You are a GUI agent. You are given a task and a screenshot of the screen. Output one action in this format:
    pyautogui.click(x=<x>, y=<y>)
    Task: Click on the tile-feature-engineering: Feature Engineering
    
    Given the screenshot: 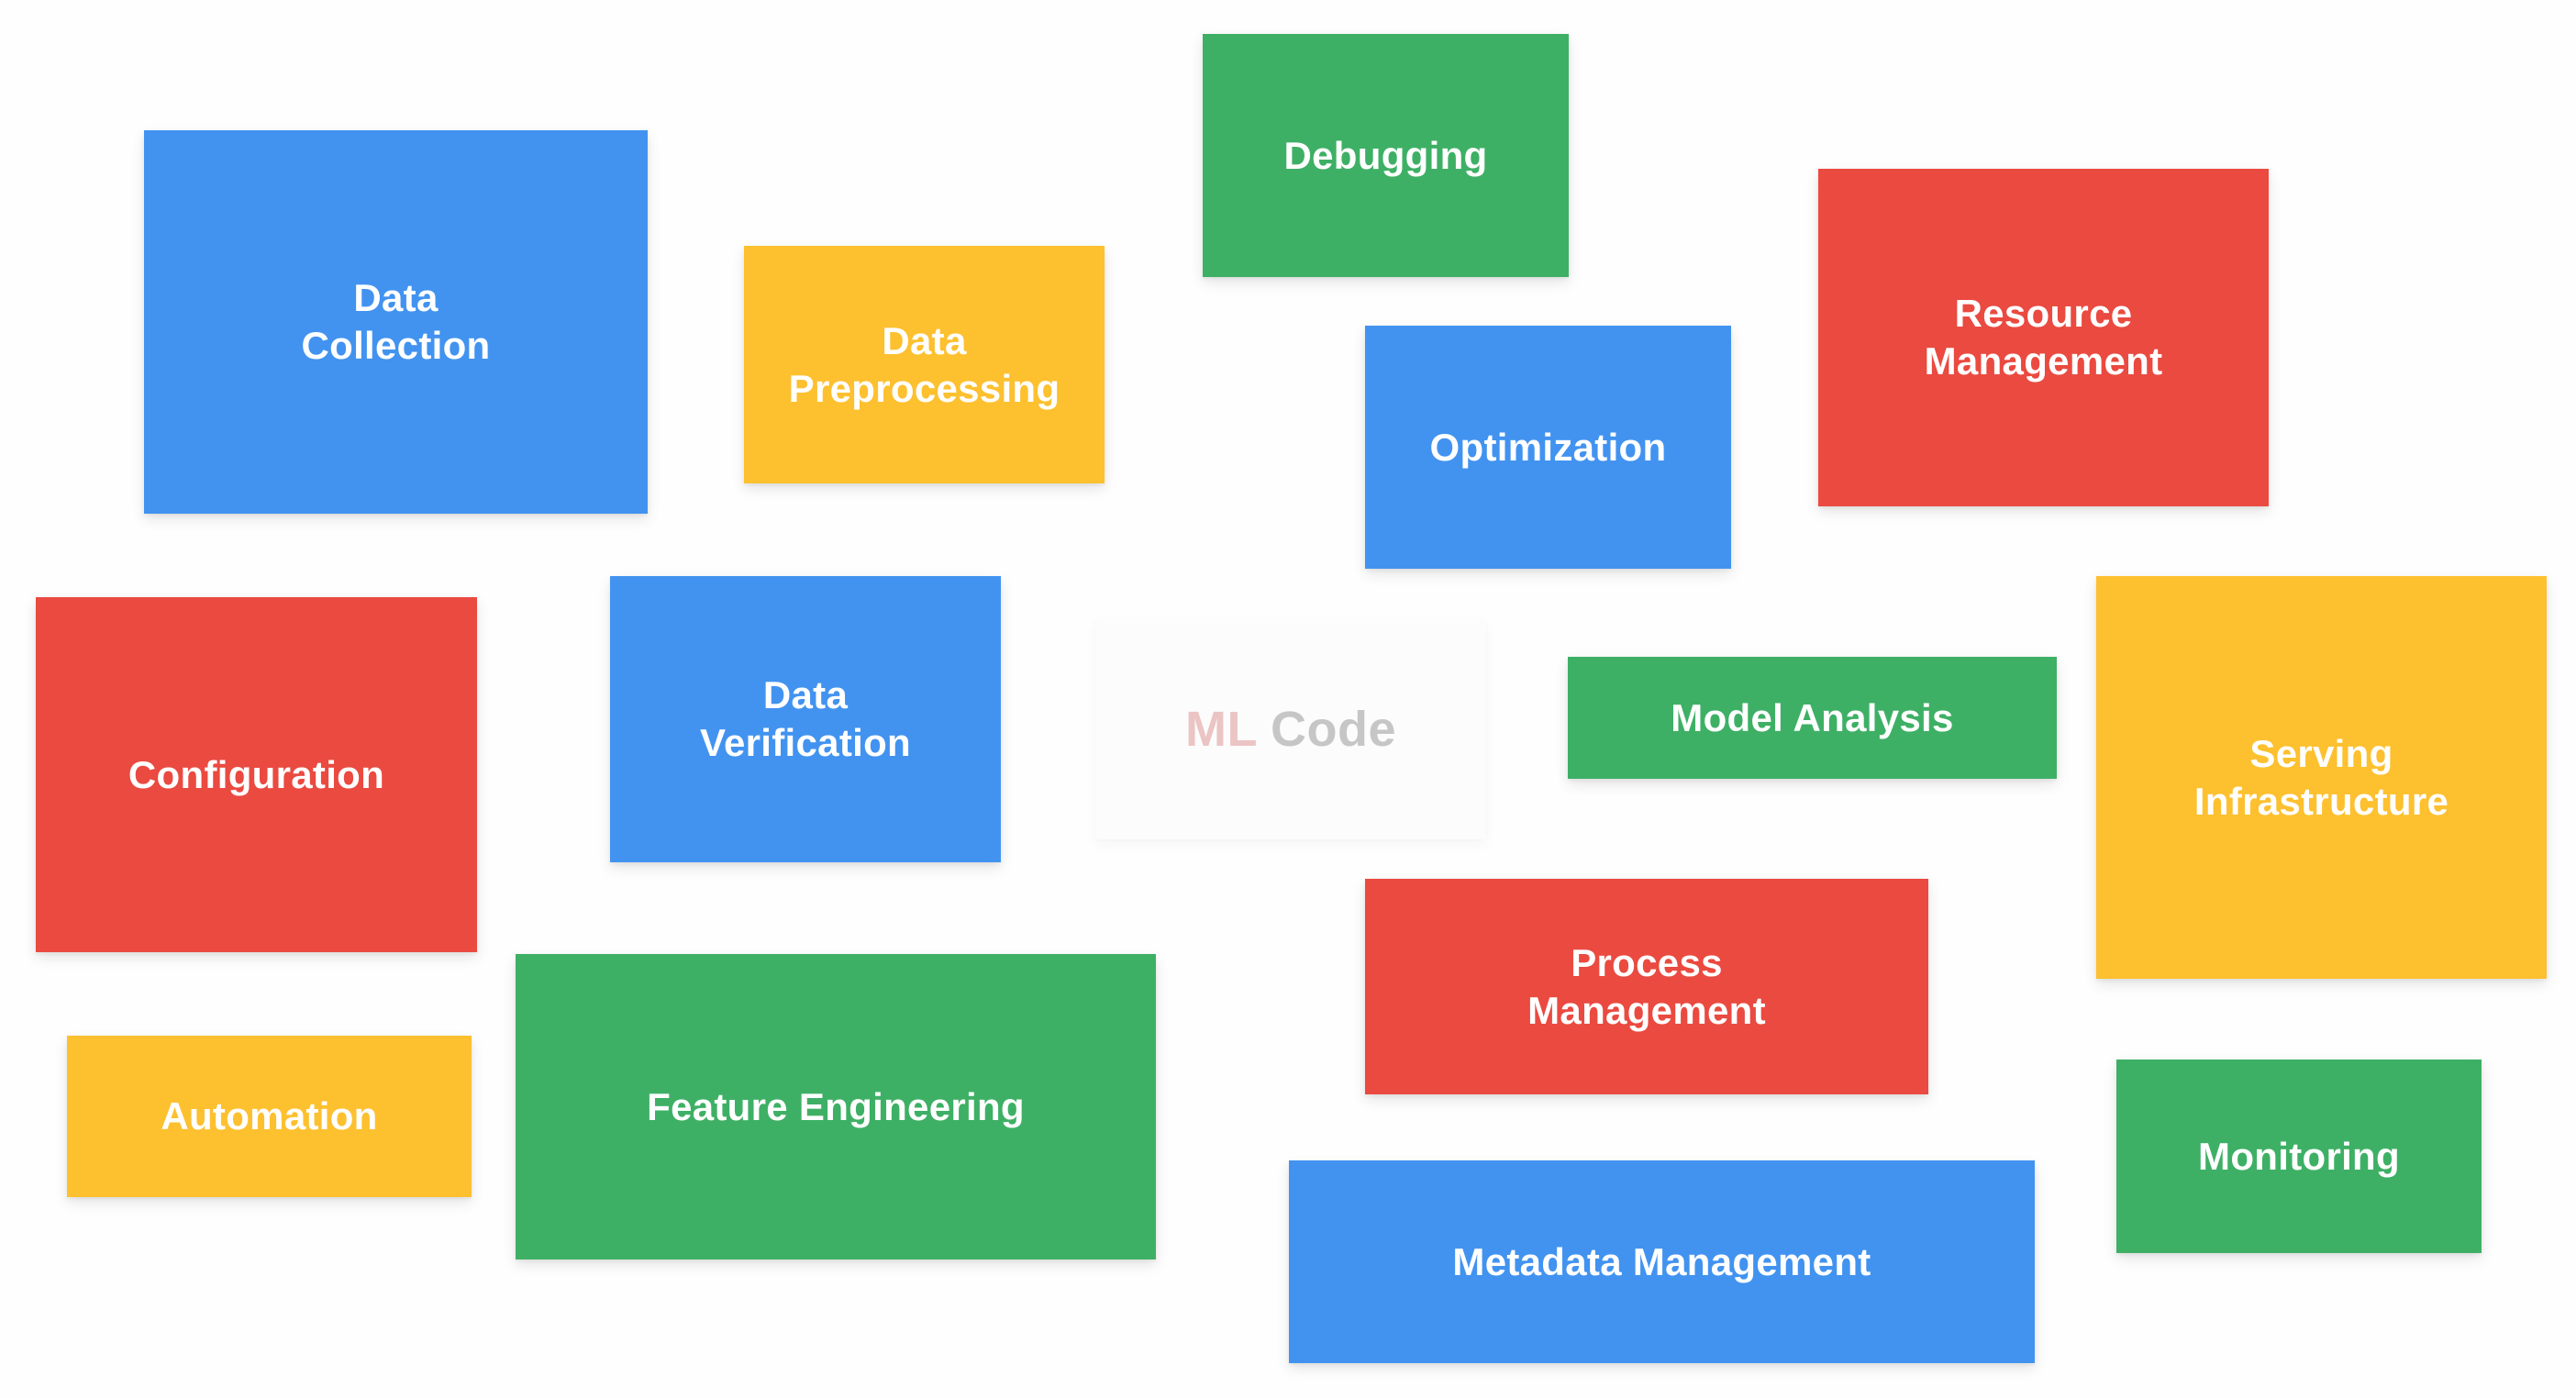 What is the action you would take?
    pyautogui.click(x=836, y=1107)
    